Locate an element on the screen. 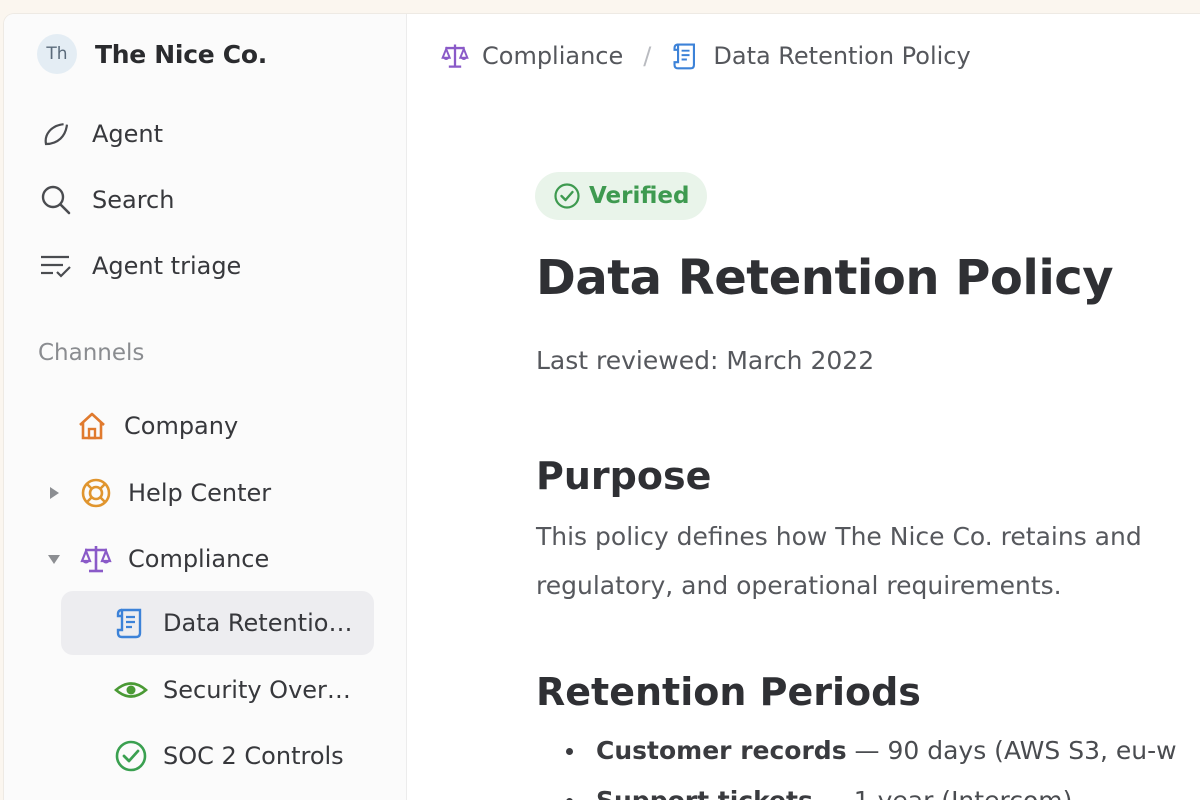  channels-section-title: Channels is located at coordinates (91, 353).